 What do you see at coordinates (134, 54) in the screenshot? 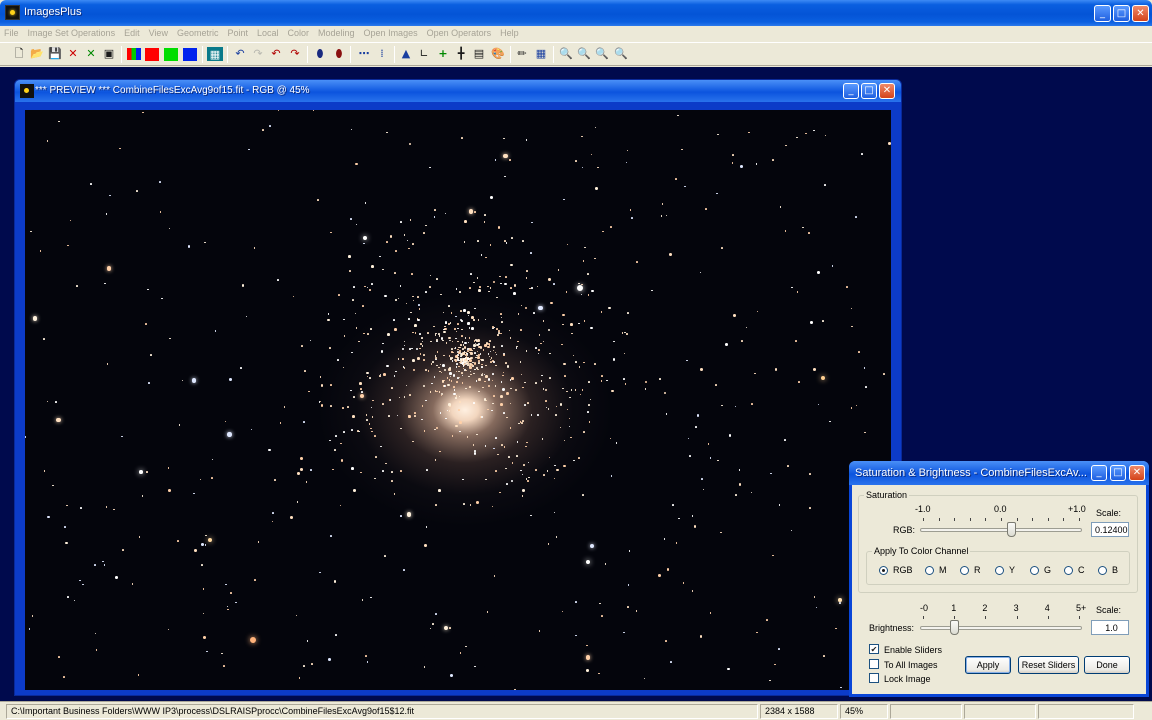
I see `color-bars-icon` at bounding box center [134, 54].